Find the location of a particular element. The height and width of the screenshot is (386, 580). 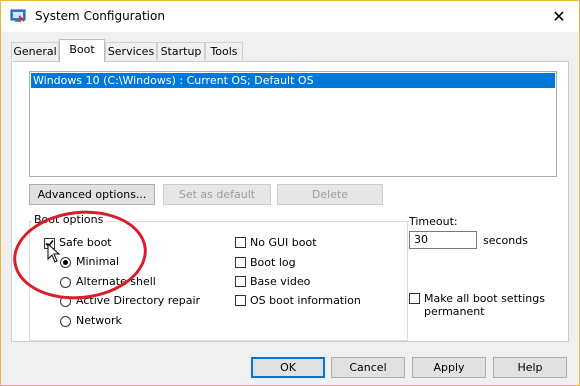

alternate-shell-radio is located at coordinates (65, 282).